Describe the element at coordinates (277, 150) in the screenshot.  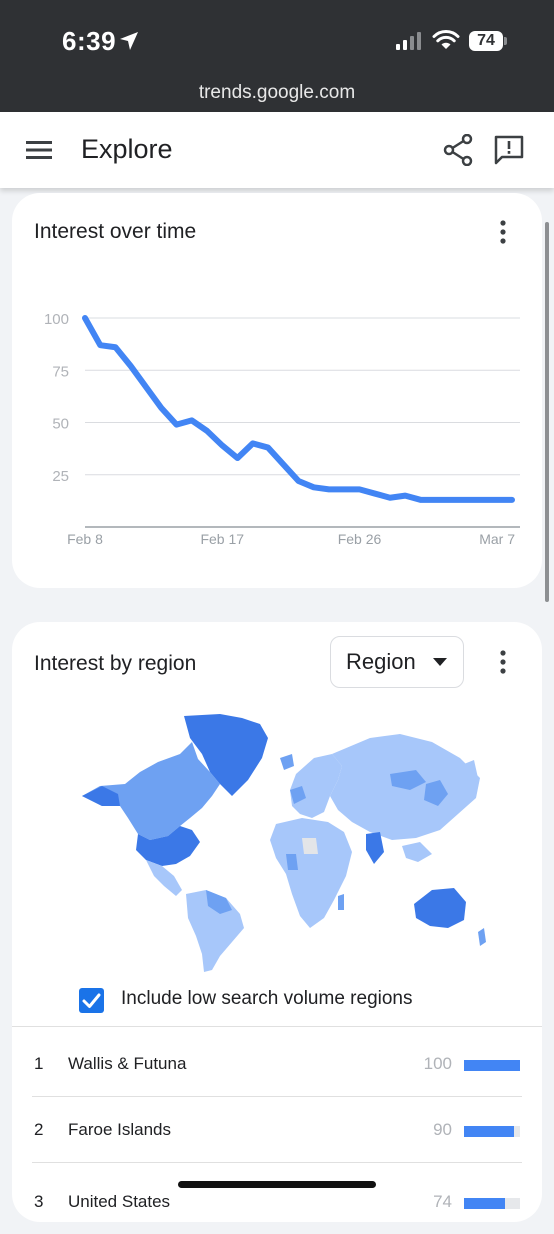
I see `app-bar: Explore` at that location.